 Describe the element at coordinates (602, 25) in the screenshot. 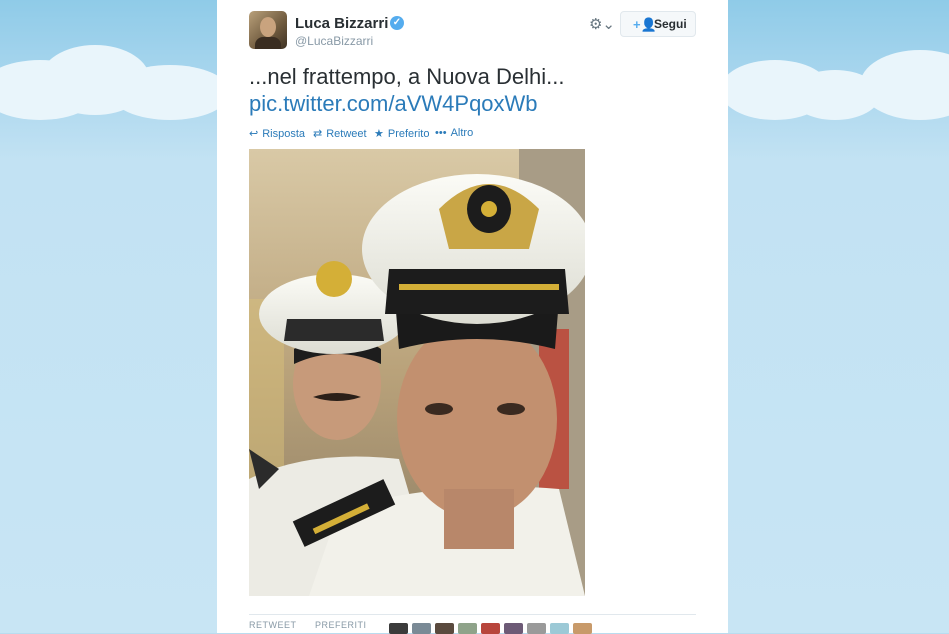

I see `gear-icon: ⚙⌄` at that location.